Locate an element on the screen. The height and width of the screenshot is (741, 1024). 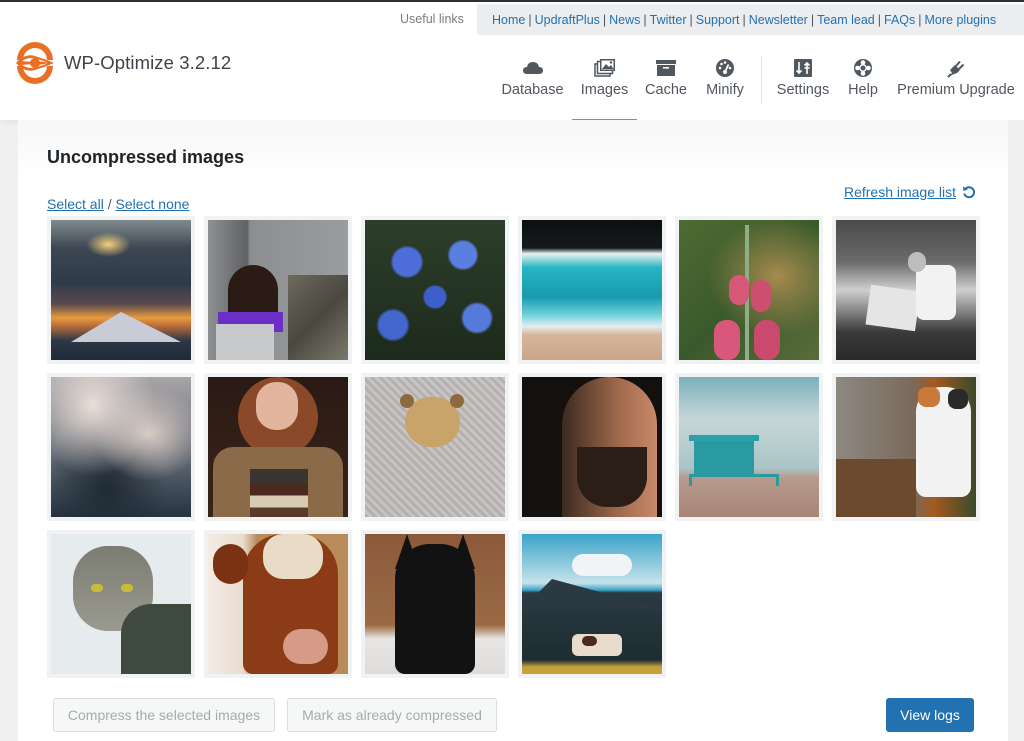
selection-links: Select all / Select none is located at coordinates (118, 204).